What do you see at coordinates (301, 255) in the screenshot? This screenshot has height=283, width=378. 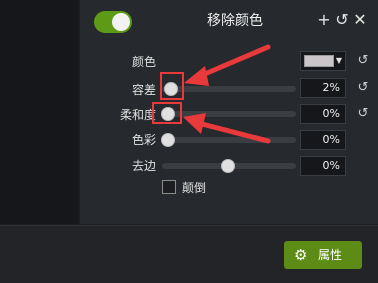 I see `gear-icon: ⚙` at bounding box center [301, 255].